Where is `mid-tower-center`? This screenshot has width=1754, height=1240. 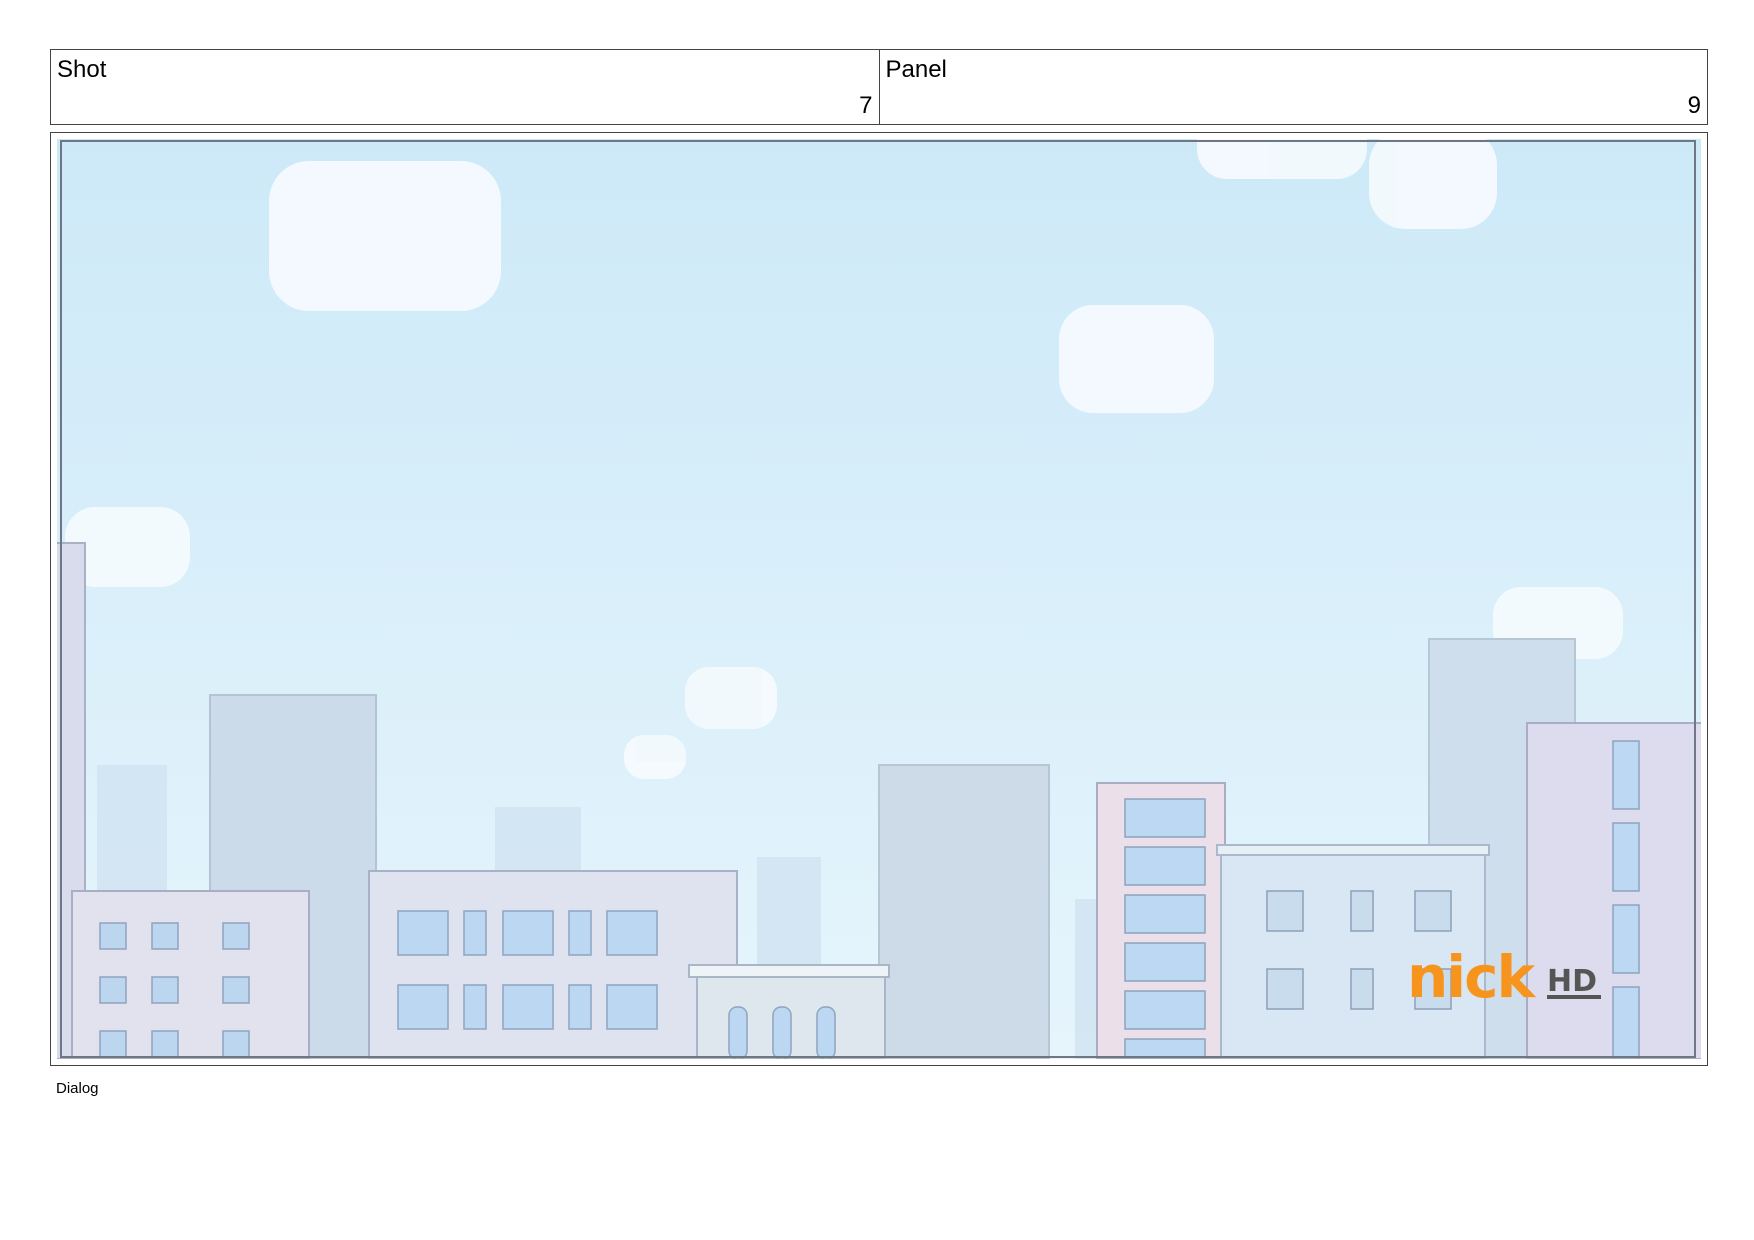
mid-tower-center is located at coordinates (964, 911).